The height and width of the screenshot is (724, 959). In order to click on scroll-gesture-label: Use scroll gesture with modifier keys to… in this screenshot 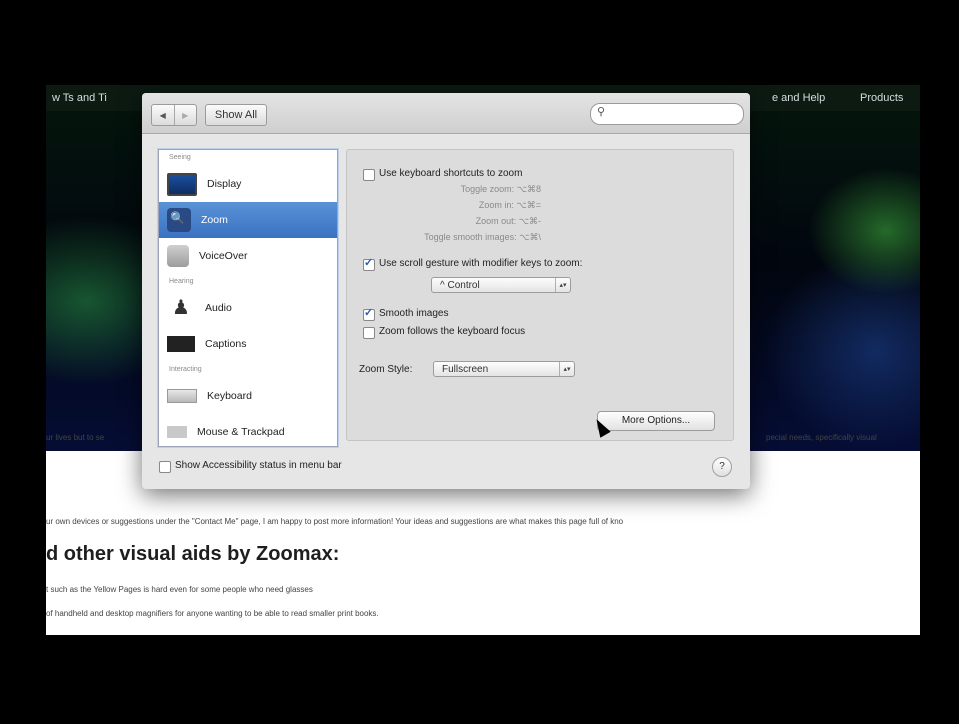, I will do `click(481, 263)`.